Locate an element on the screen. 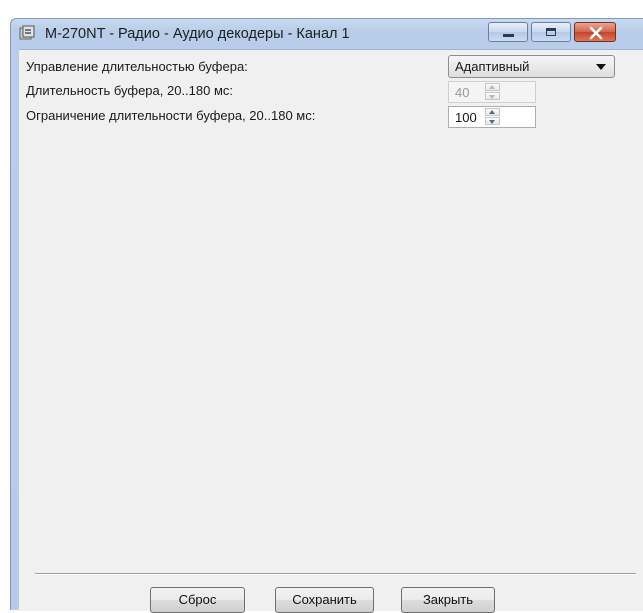 The width and height of the screenshot is (643, 613). buffer-limit-value: 100 is located at coordinates (466, 117).